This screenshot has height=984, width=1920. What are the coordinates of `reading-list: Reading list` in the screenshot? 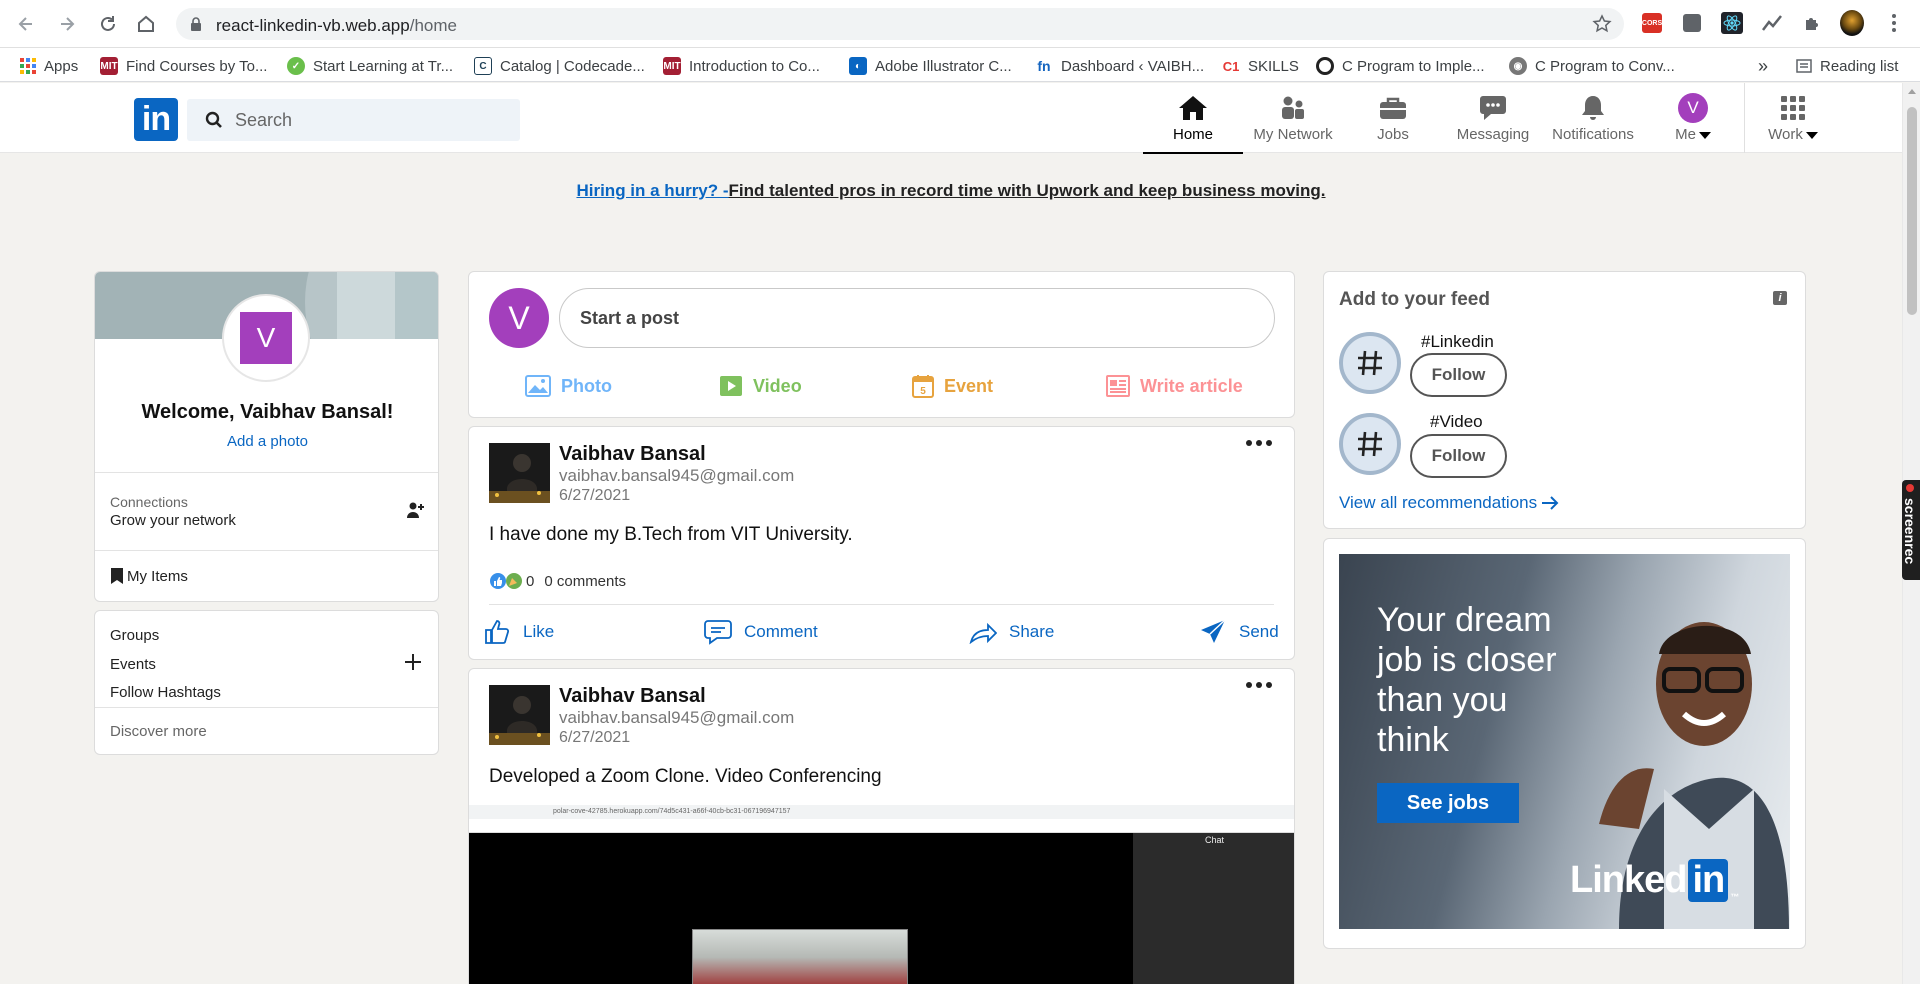 It's located at (1847, 66).